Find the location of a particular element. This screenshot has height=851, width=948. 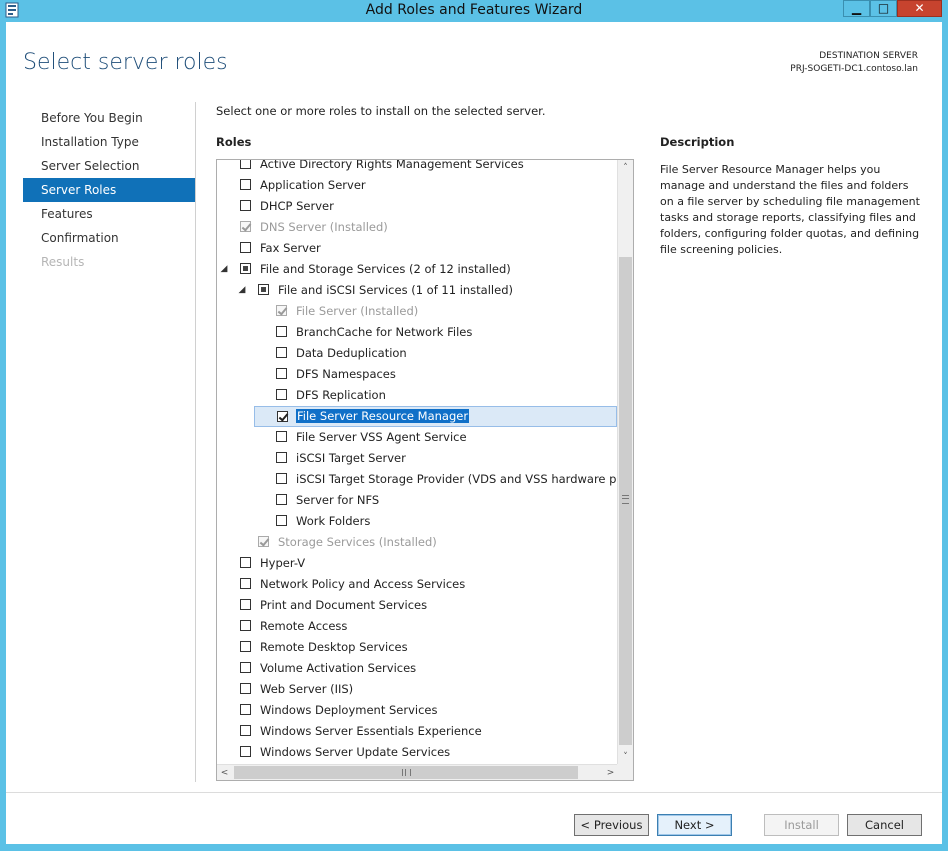

install-button: Install is located at coordinates (801, 825).